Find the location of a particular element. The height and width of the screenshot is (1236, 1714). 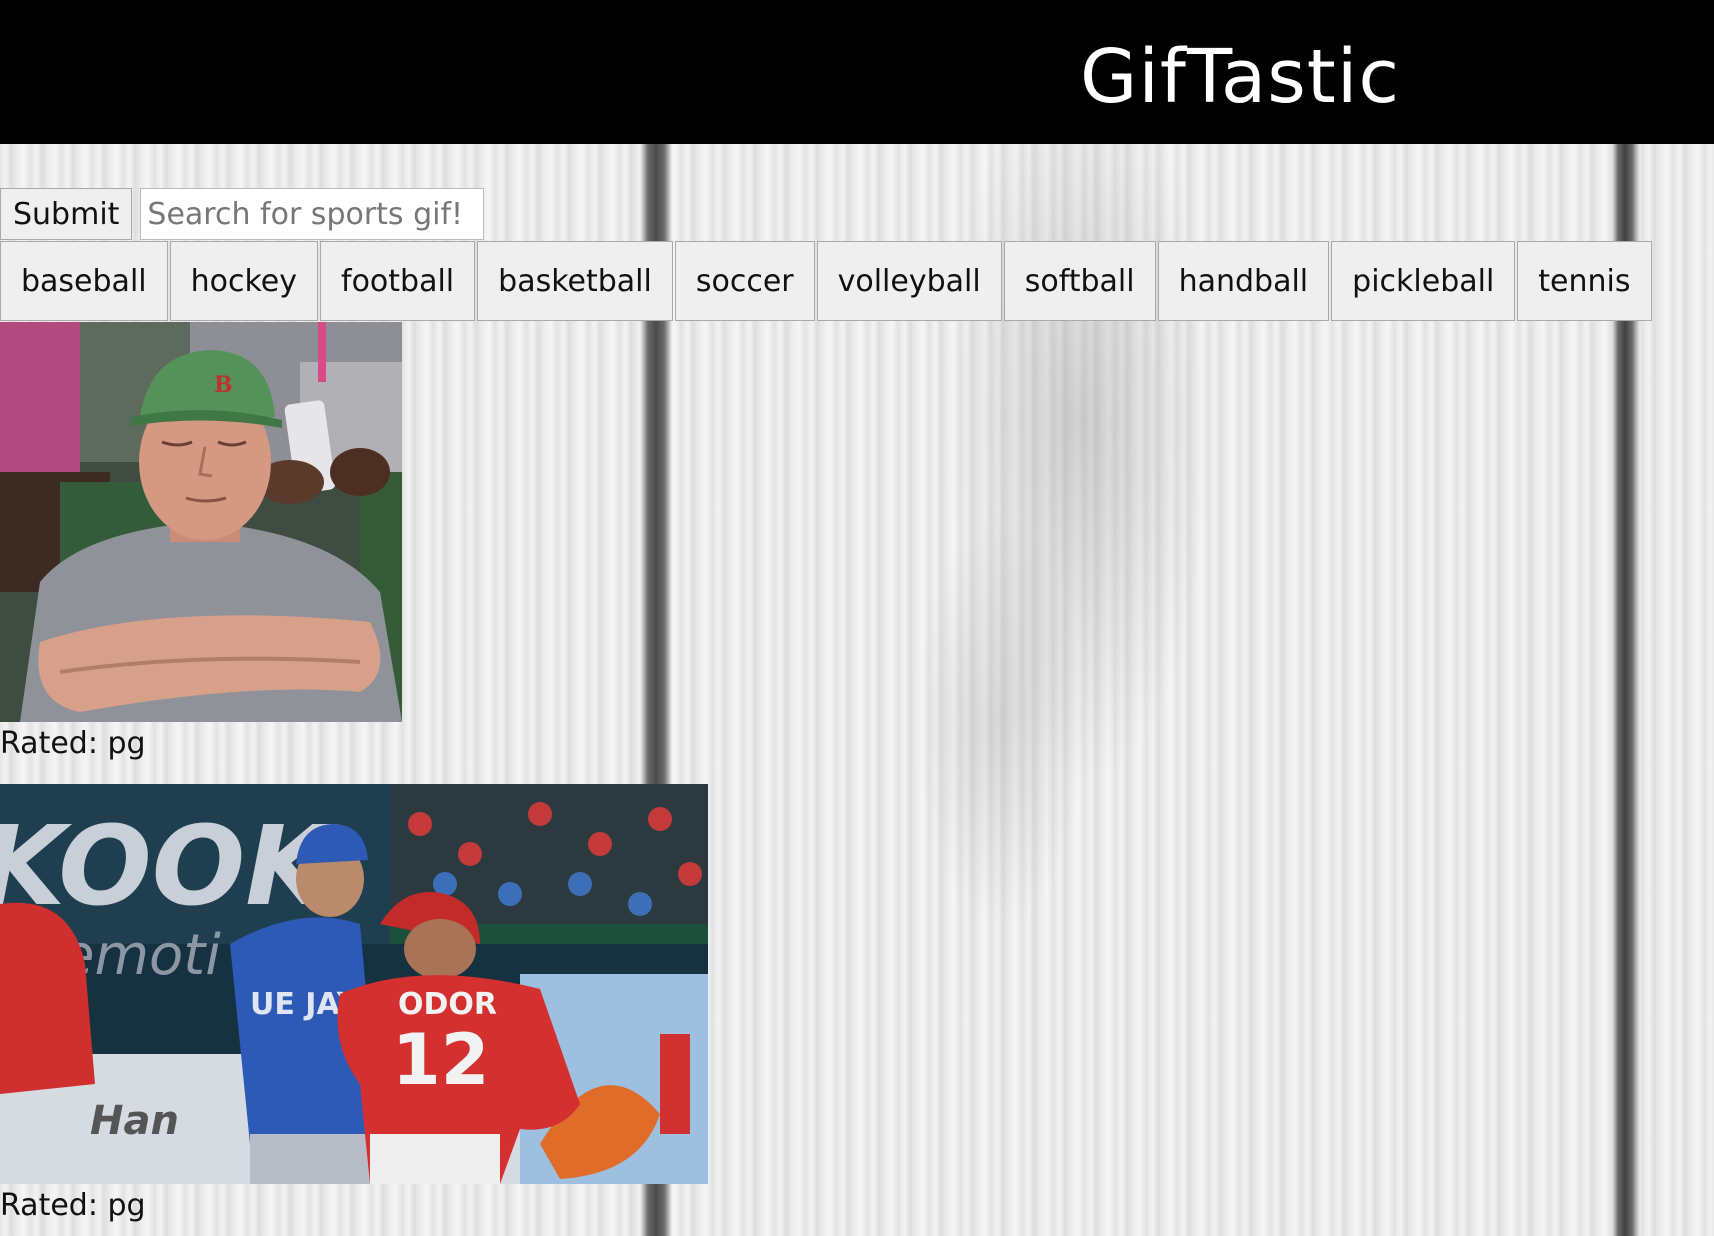

gif-item: KOOK emoti Han UE JAYS ODOR 12 Rated: pg is located at coordinates (354, 1003).